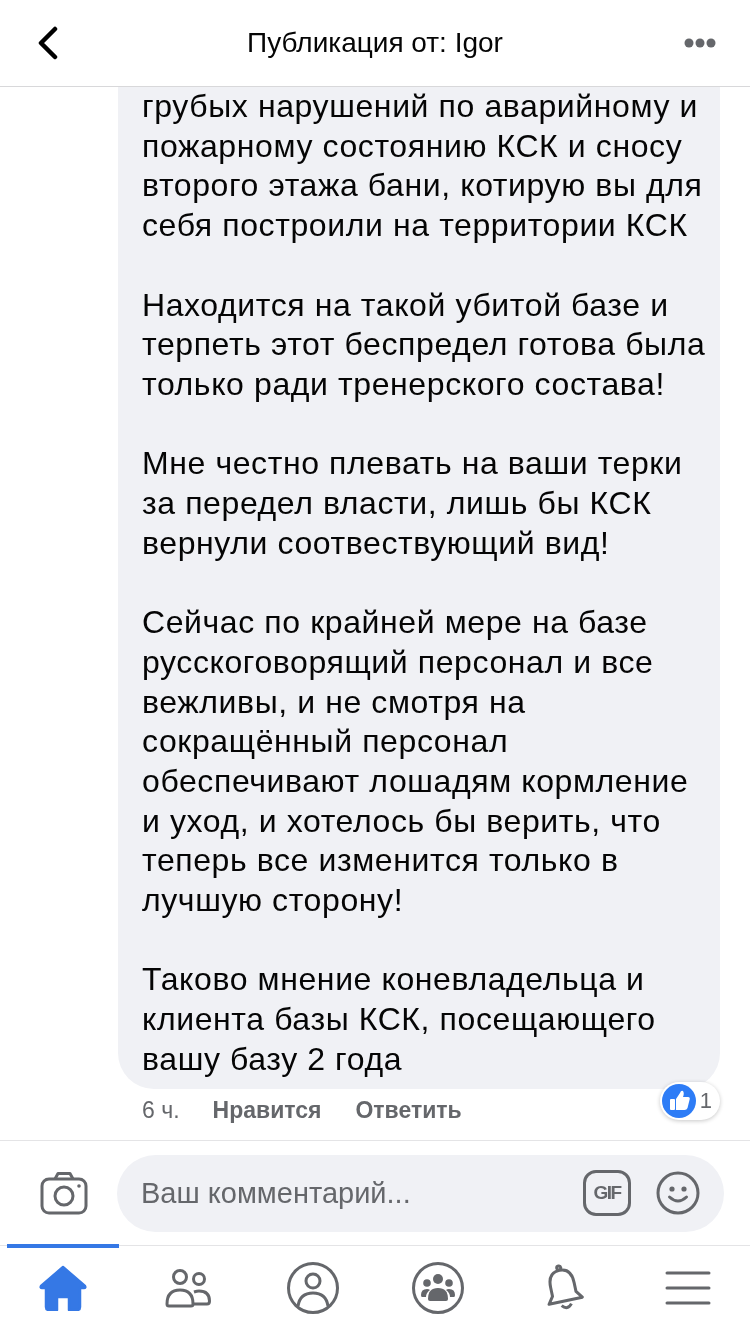  What do you see at coordinates (64, 1193) in the screenshot?
I see `camera-icon` at bounding box center [64, 1193].